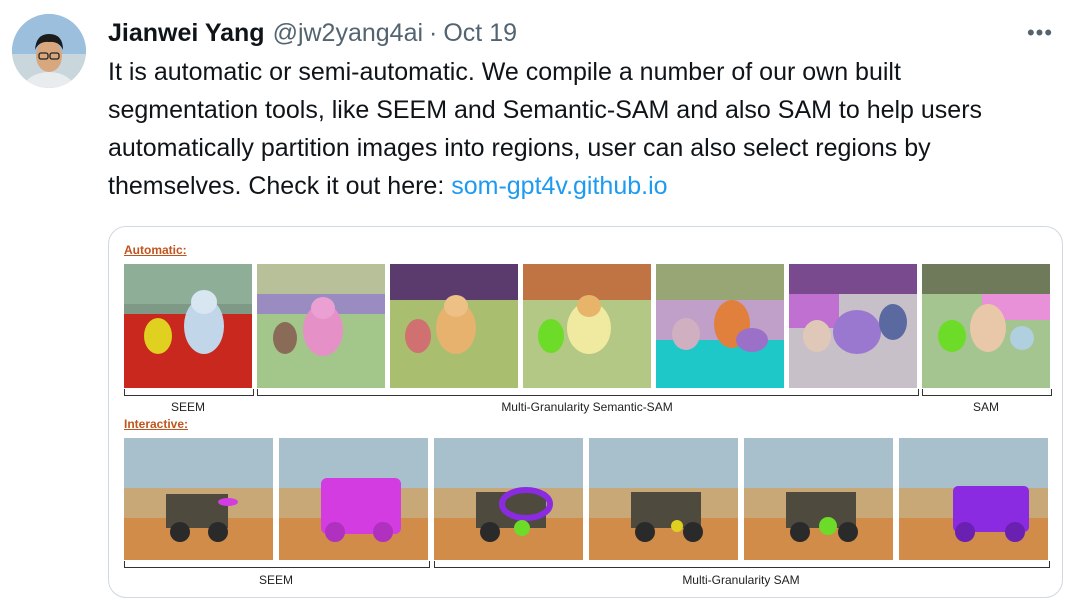 The image size is (1080, 604). Describe the element at coordinates (198, 499) in the screenshot. I see `seem-interactive-image` at that location.